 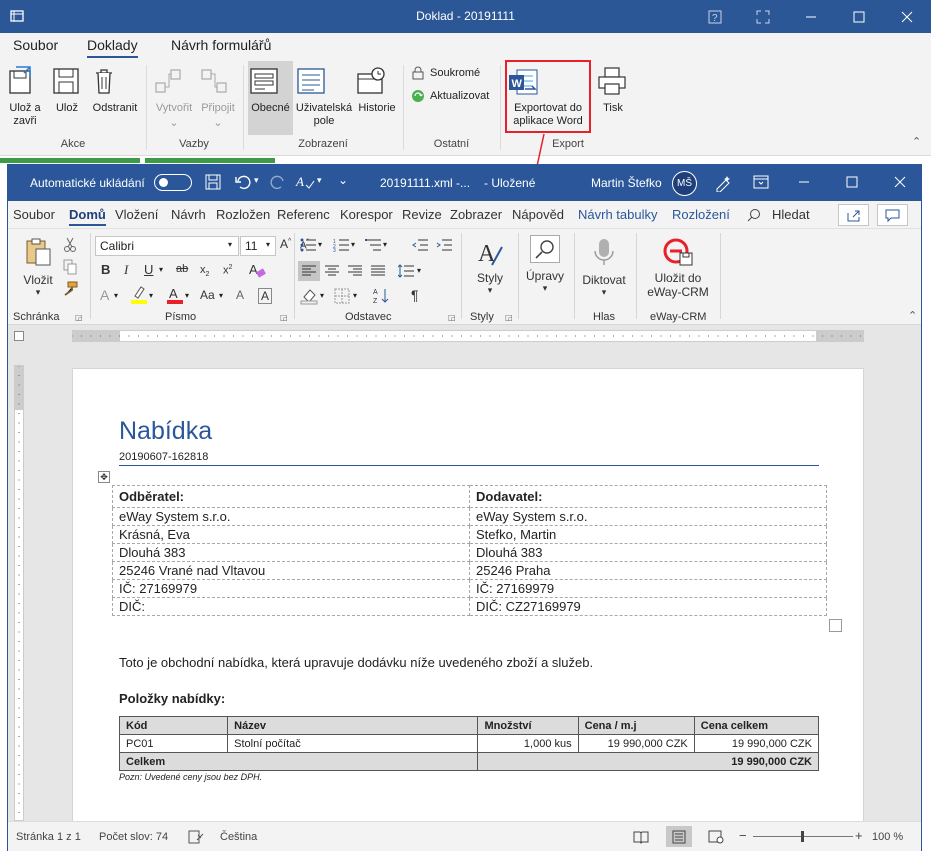 What do you see at coordinates (914, 584) in the screenshot?
I see `vertical-scrollbar` at bounding box center [914, 584].